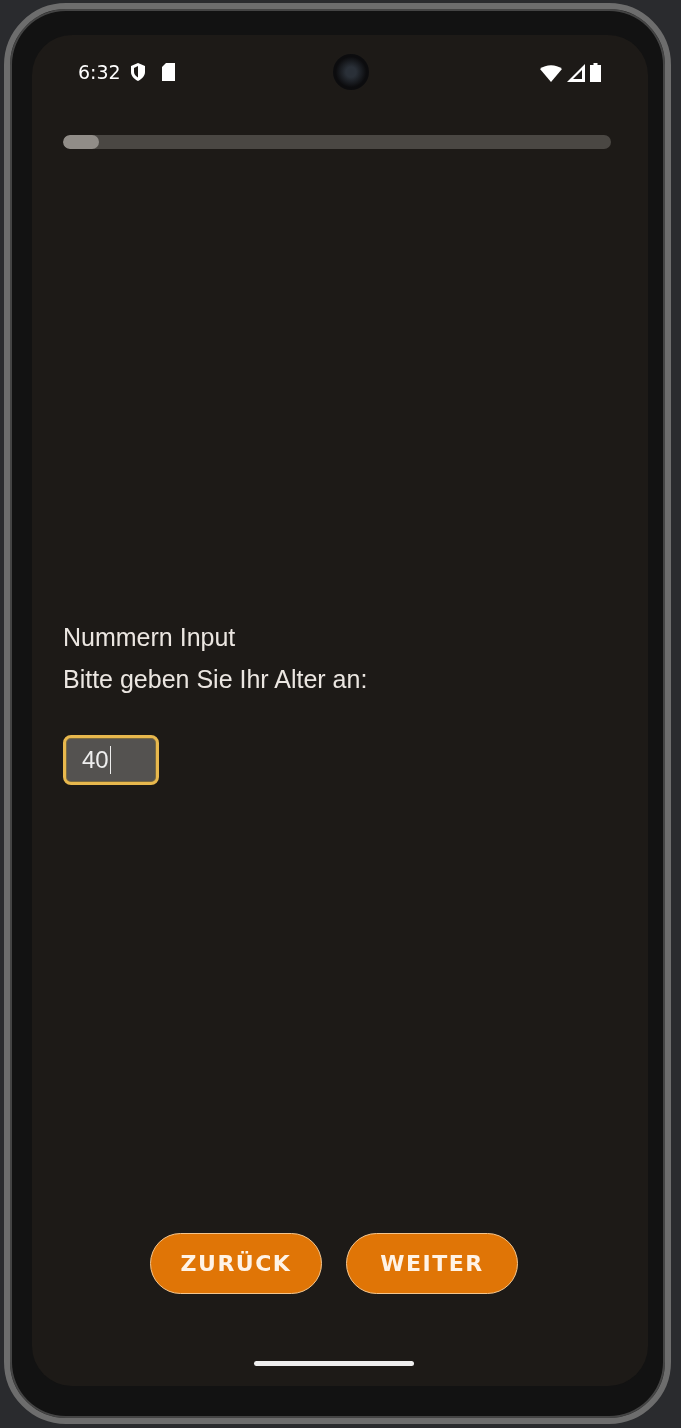 This screenshot has width=681, height=1428. Describe the element at coordinates (168, 72) in the screenshot. I see `sd-card-icon` at that location.